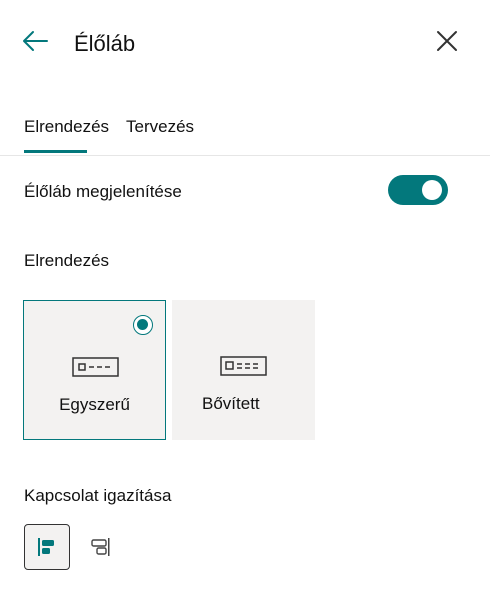 This screenshot has width=490, height=607. Describe the element at coordinates (245, 155) in the screenshot. I see `tab-divider` at that location.